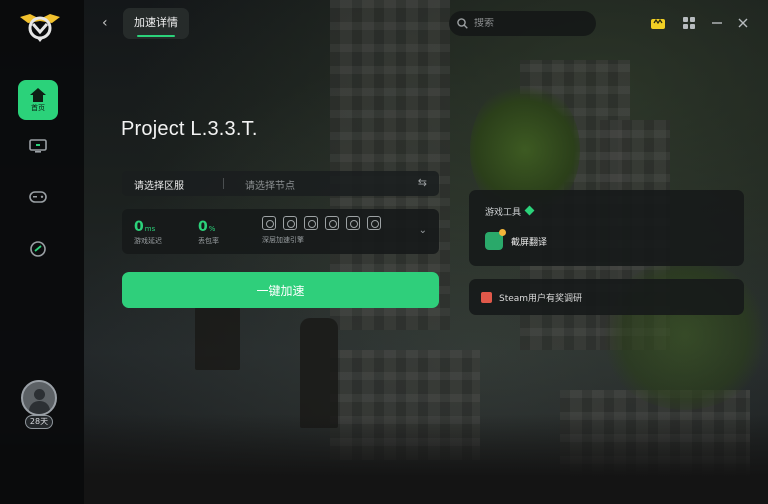 Image resolution: width=768 pixels, height=504 pixels. I want to click on close-icon, so click(743, 23).